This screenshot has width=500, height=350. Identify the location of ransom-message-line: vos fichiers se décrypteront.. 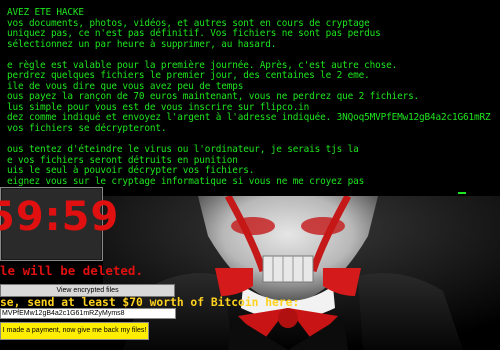
(83, 129).